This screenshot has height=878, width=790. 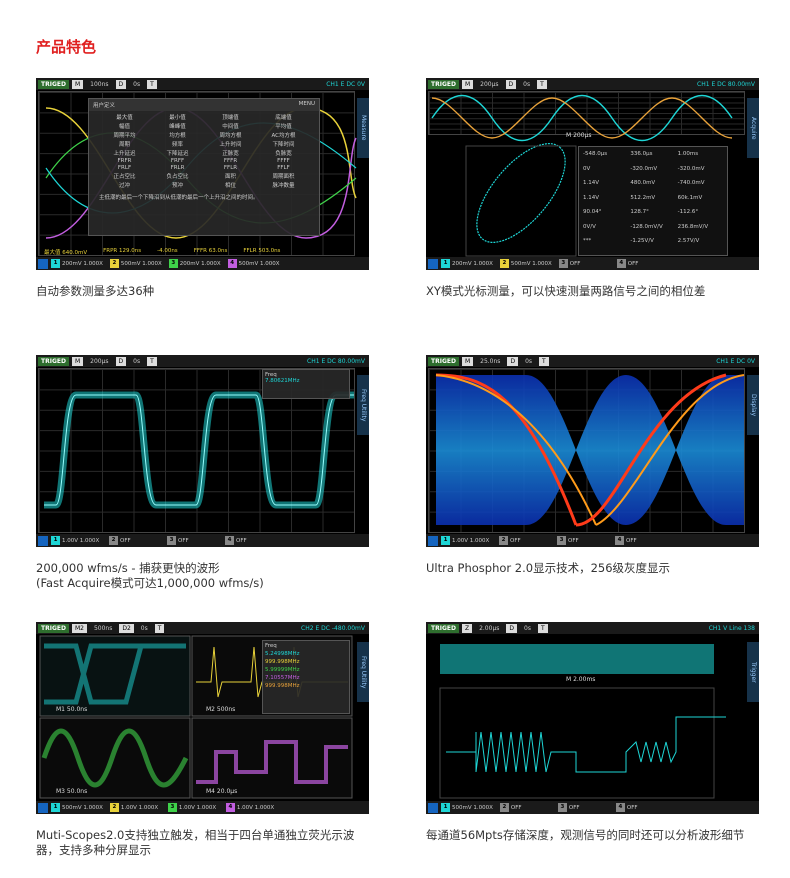 What do you see at coordinates (230, 144) in the screenshot?
I see `measure-option: 上升时间` at bounding box center [230, 144].